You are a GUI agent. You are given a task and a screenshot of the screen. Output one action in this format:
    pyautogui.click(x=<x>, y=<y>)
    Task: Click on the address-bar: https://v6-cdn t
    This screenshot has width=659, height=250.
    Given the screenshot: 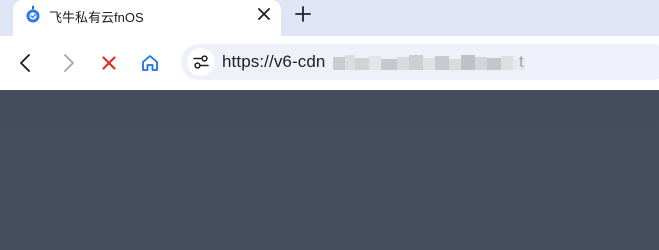 What is the action you would take?
    pyautogui.click(x=420, y=62)
    